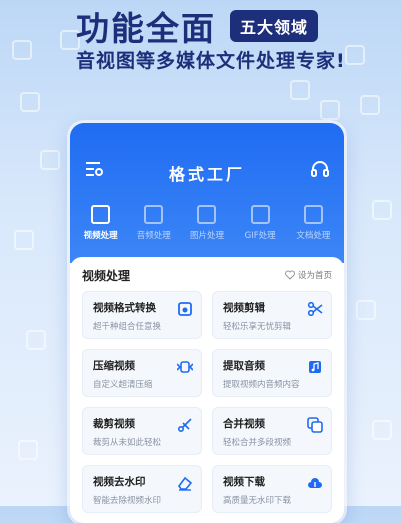  I want to click on tab-video: 视频处理, so click(101, 223).